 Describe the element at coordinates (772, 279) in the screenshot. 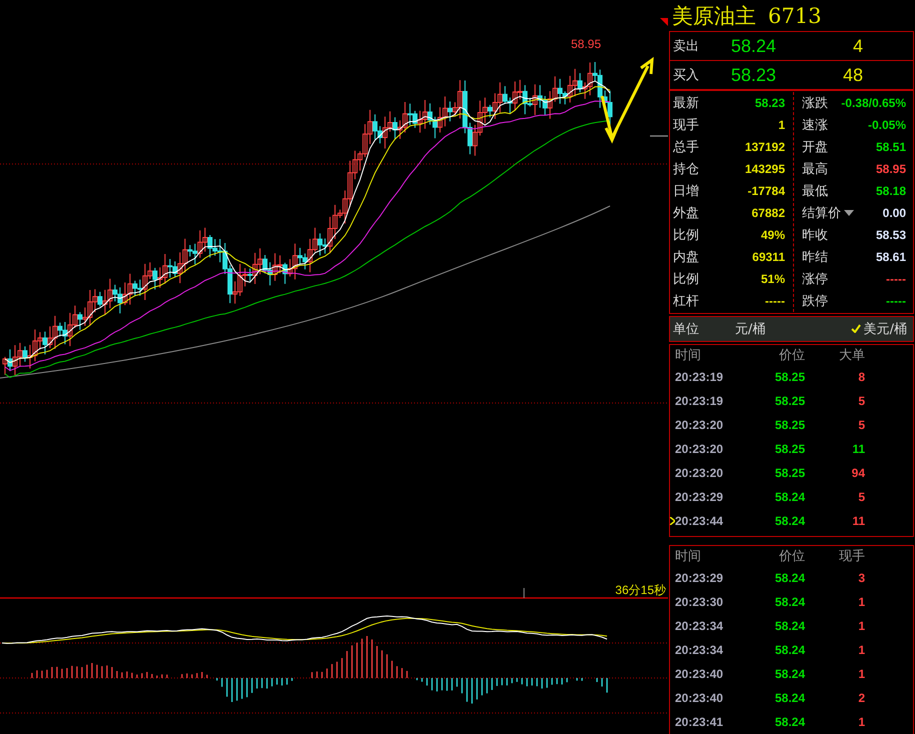

I see `stat-value: 51%` at that location.